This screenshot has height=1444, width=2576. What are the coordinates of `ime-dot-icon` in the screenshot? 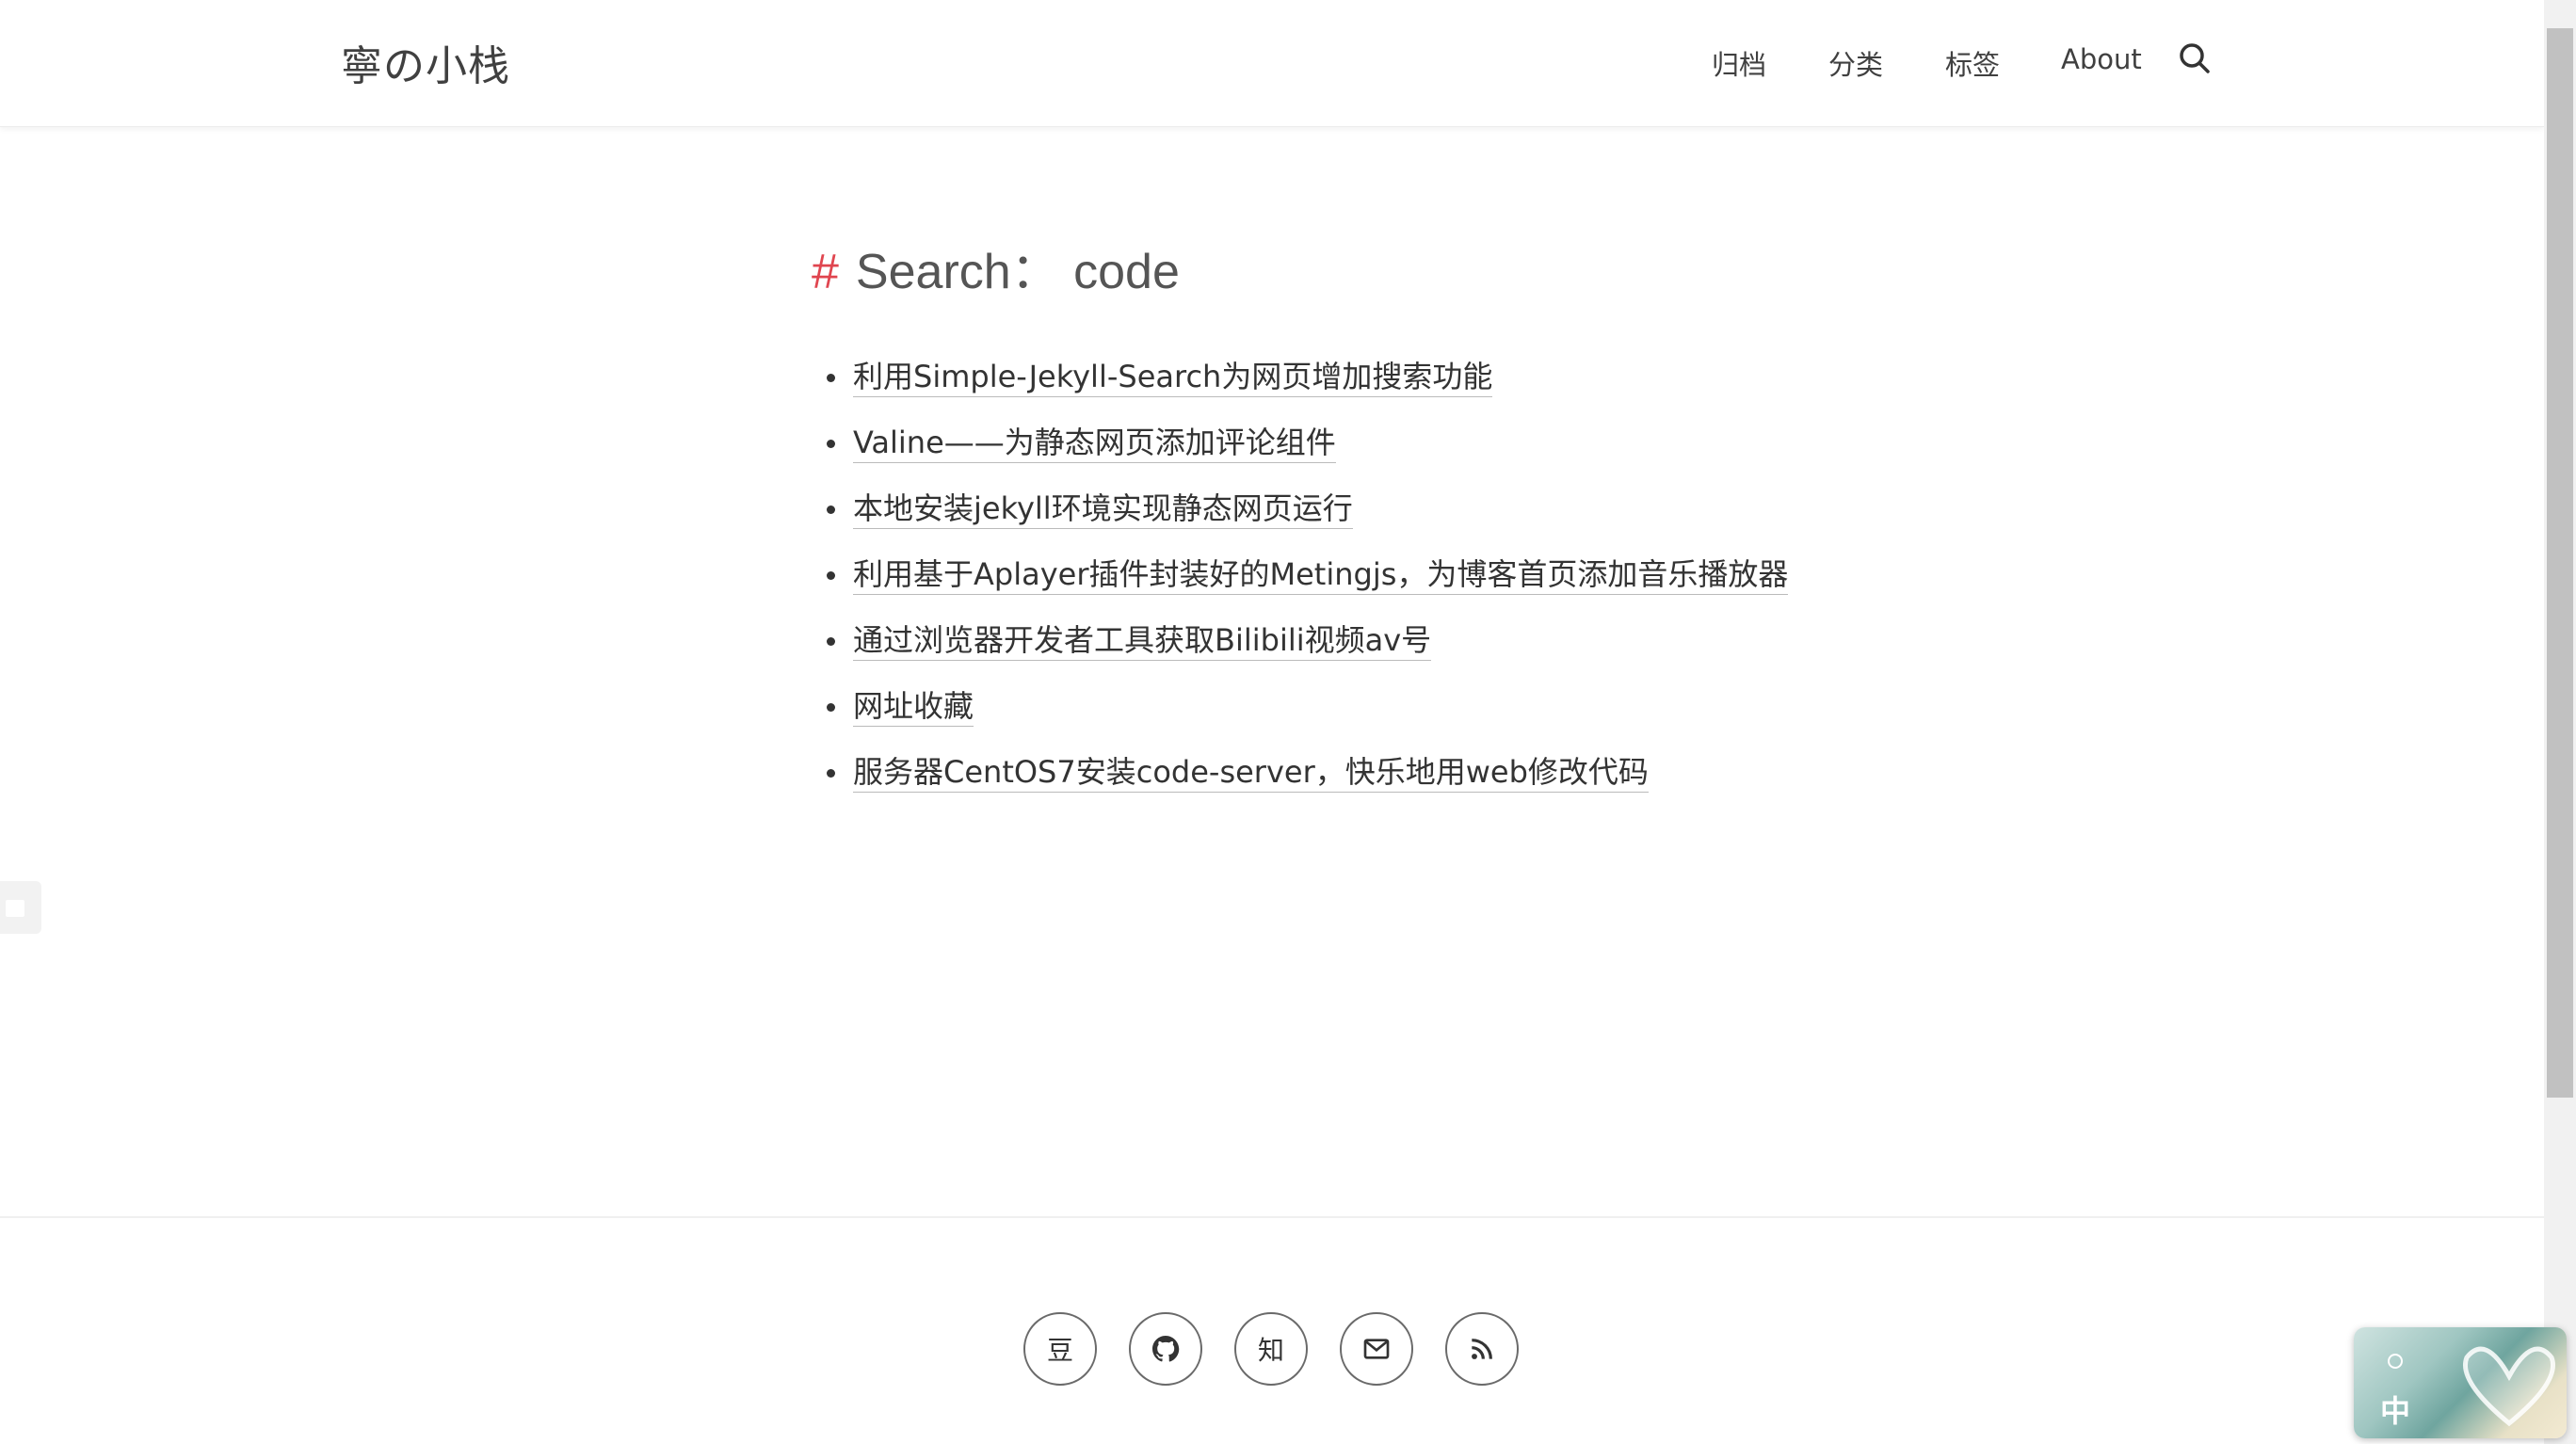 It's located at (2395, 1361).